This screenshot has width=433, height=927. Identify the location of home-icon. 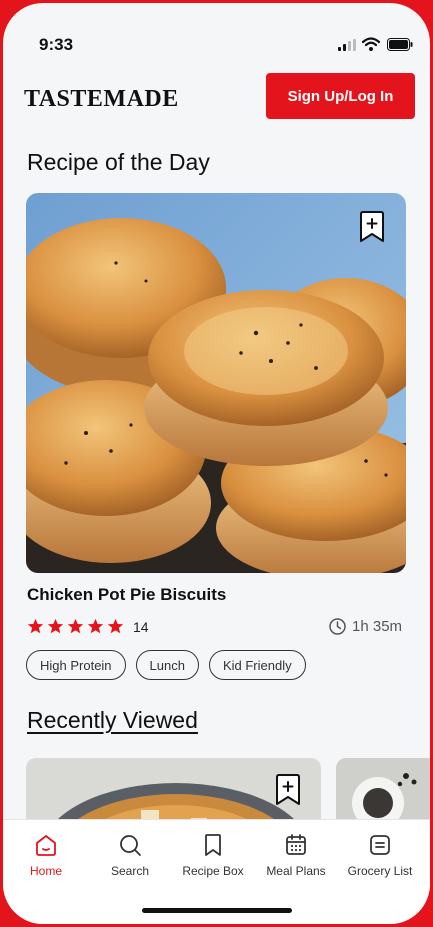
(46, 845).